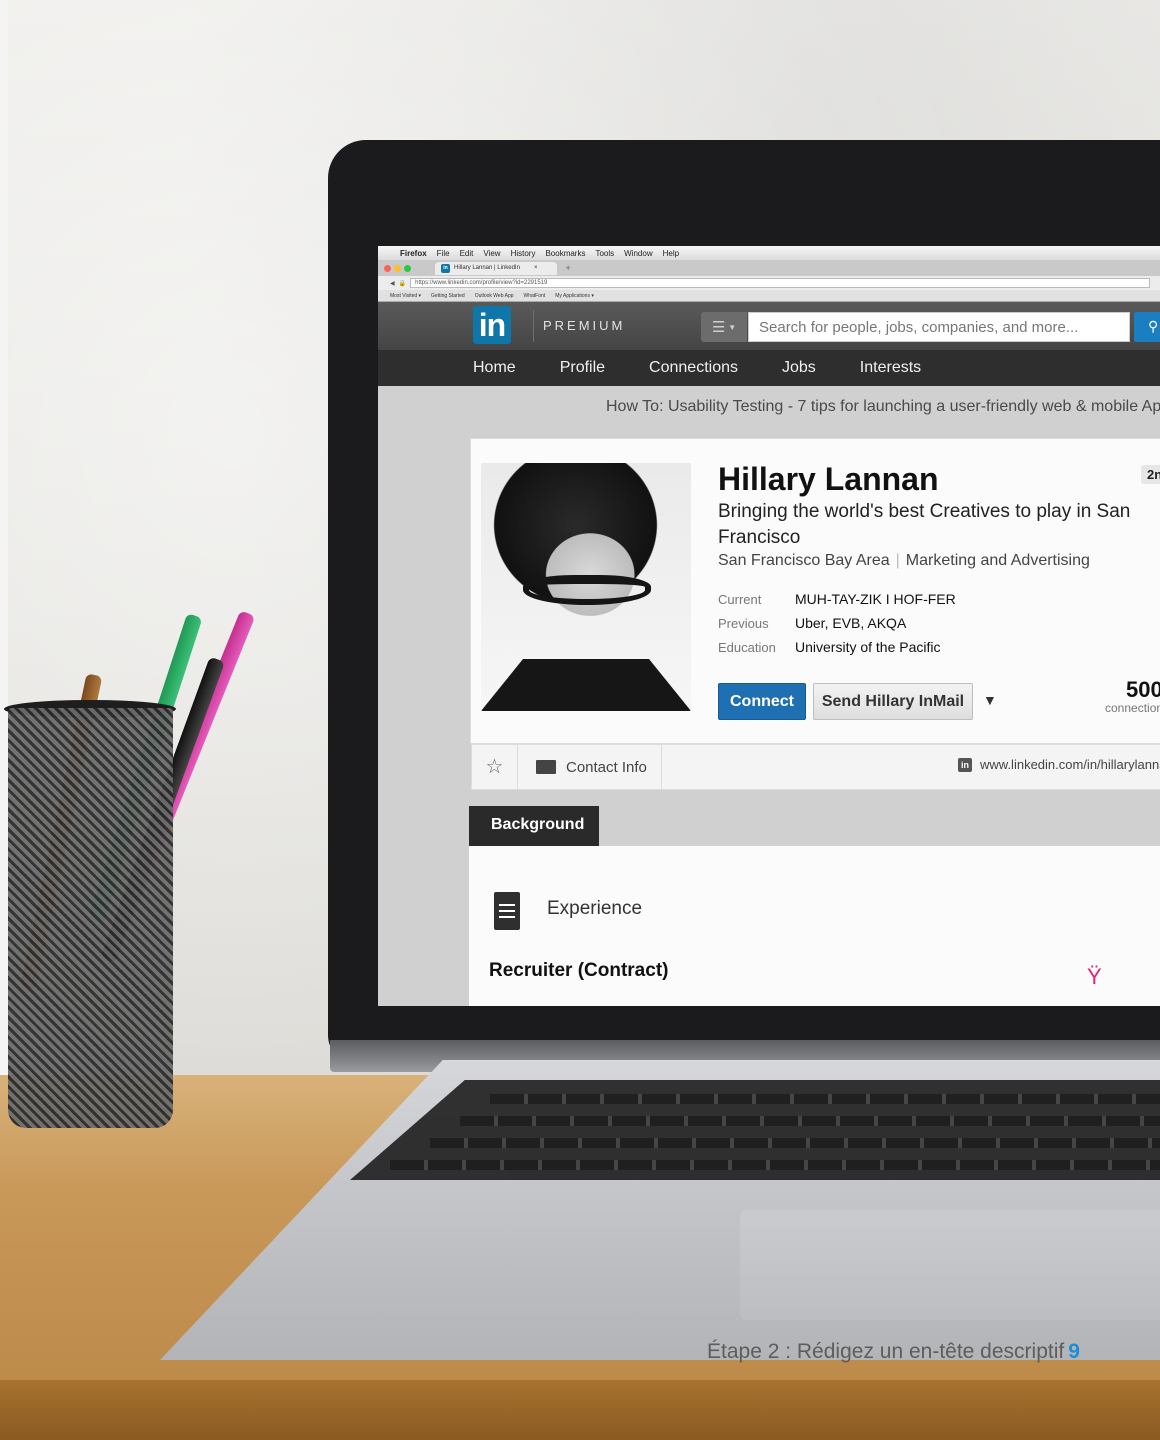  I want to click on fact-previous: Previous Uber, EVB, AKQA, so click(837, 623).